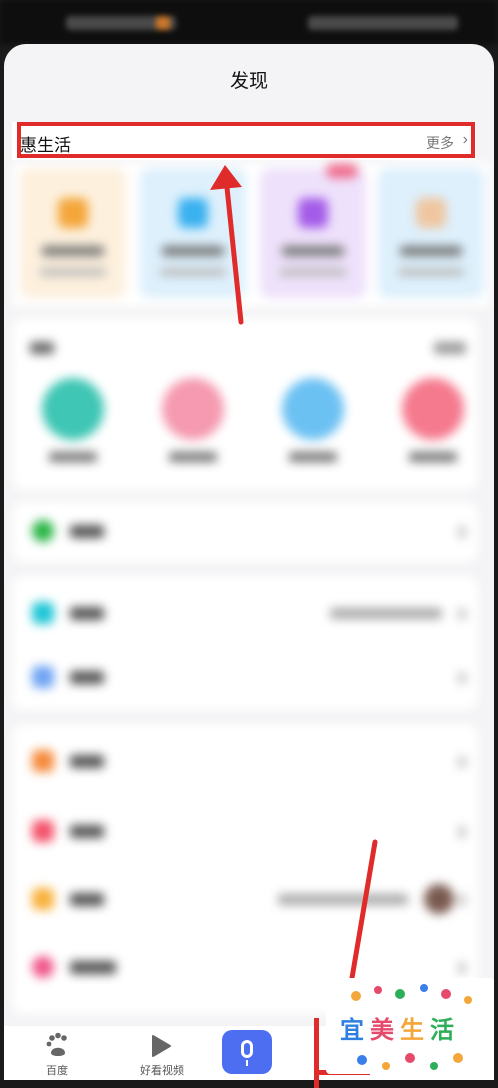 The width and height of the screenshot is (498, 1088). What do you see at coordinates (398, 1027) in the screenshot?
I see `logo-text: 宜美生活` at bounding box center [398, 1027].